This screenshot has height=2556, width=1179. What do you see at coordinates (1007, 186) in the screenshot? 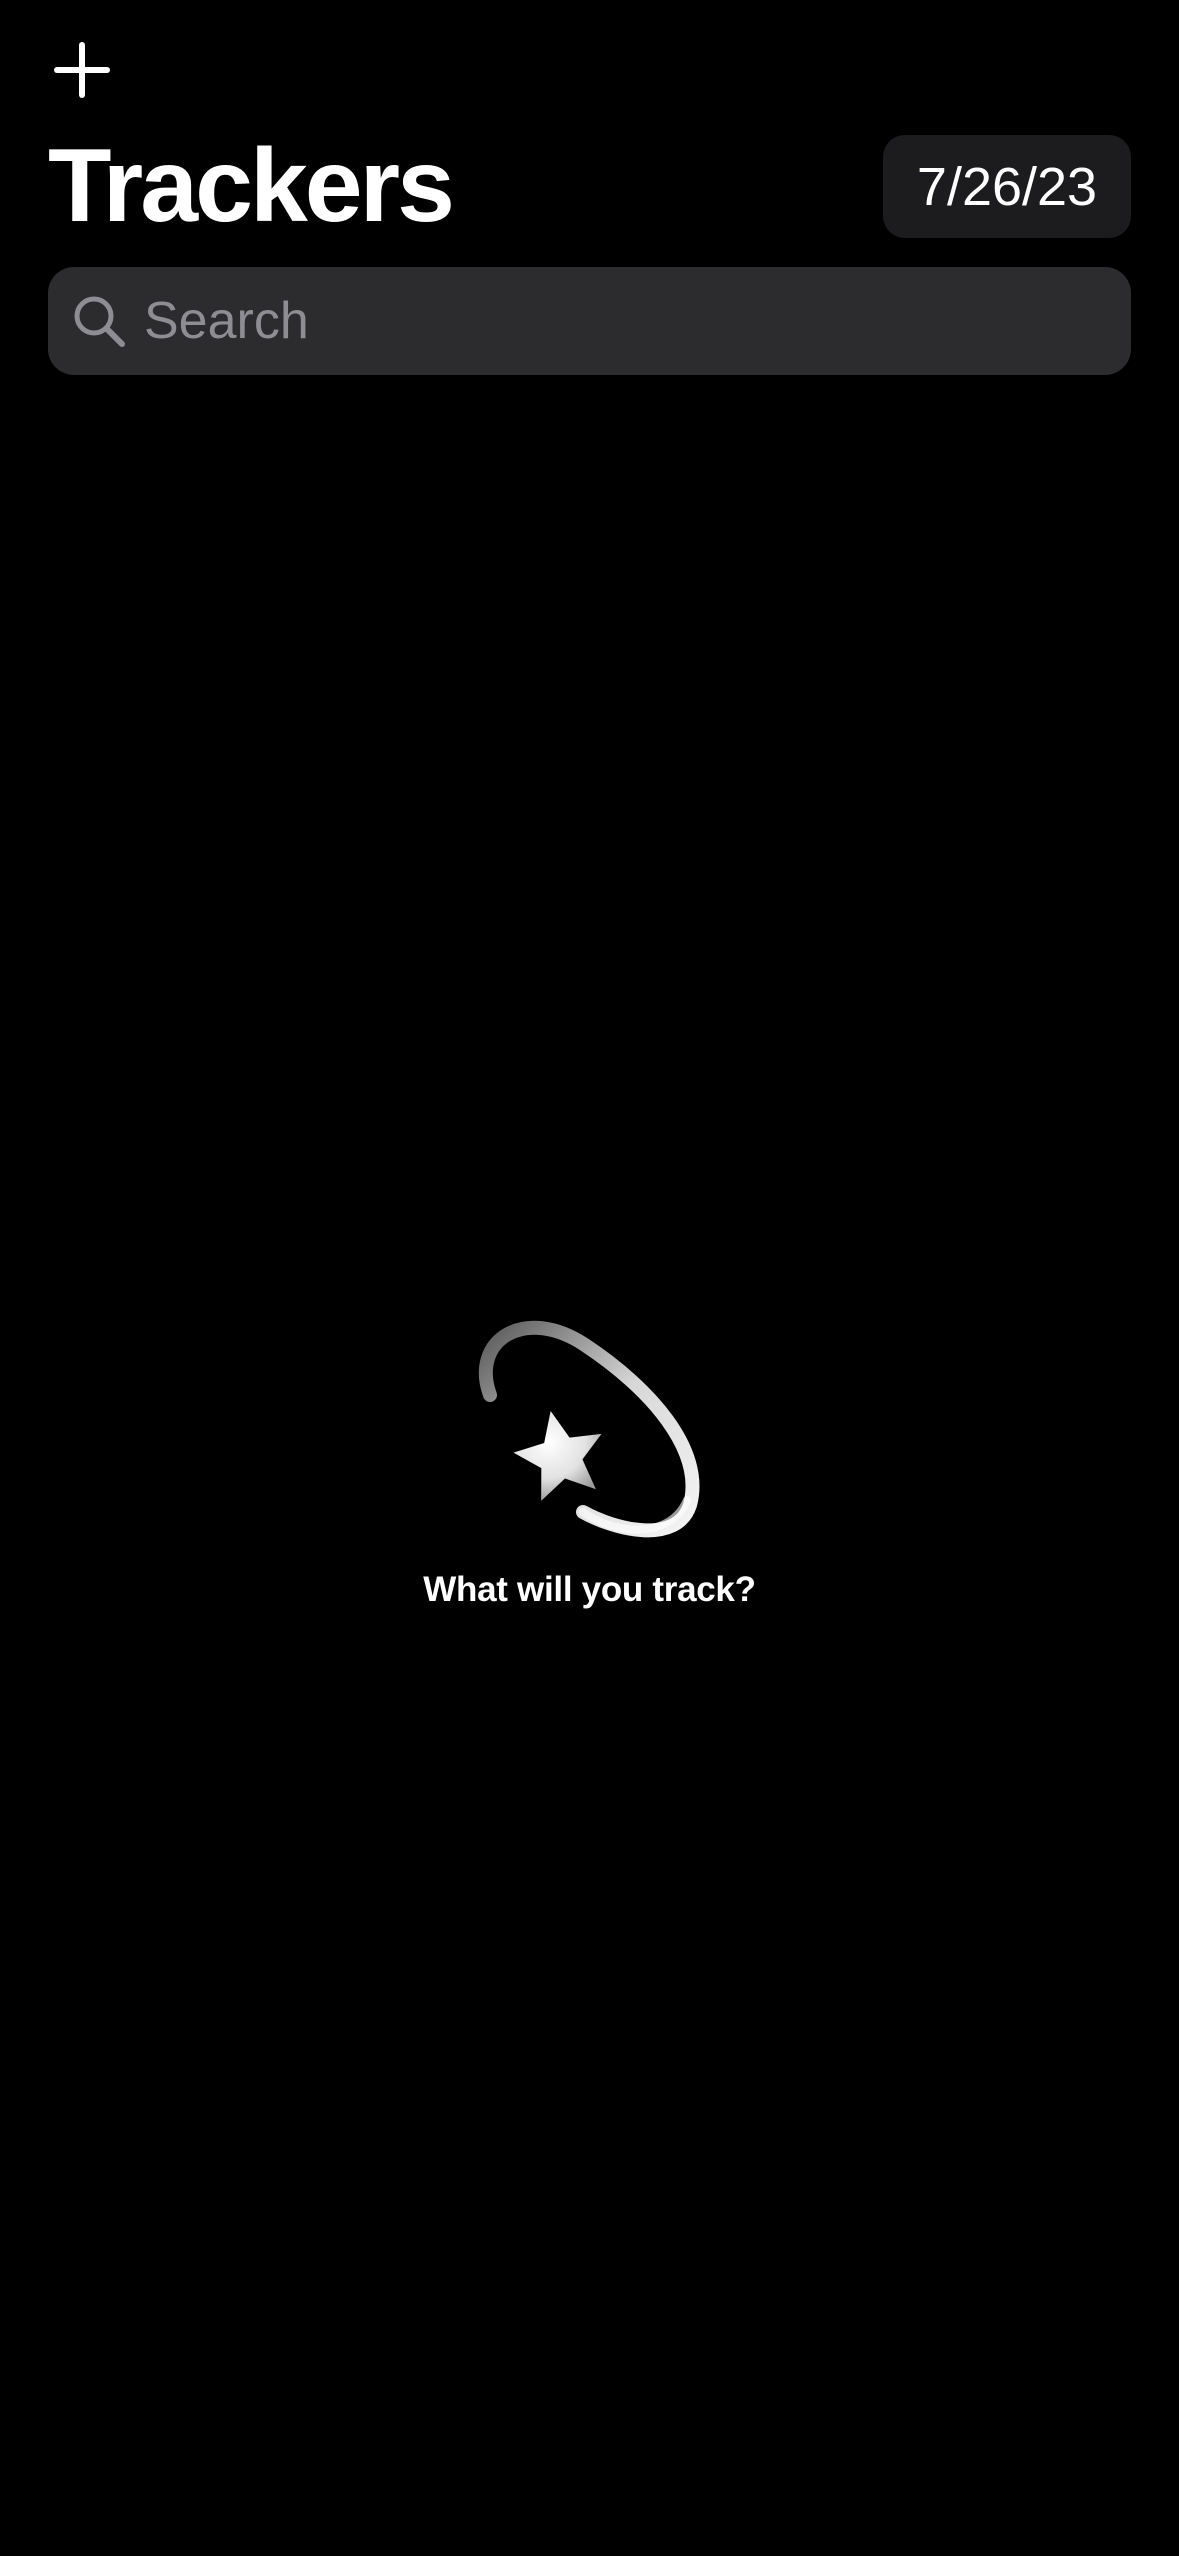
I see `date-picker-button: 7/26/23` at bounding box center [1007, 186].